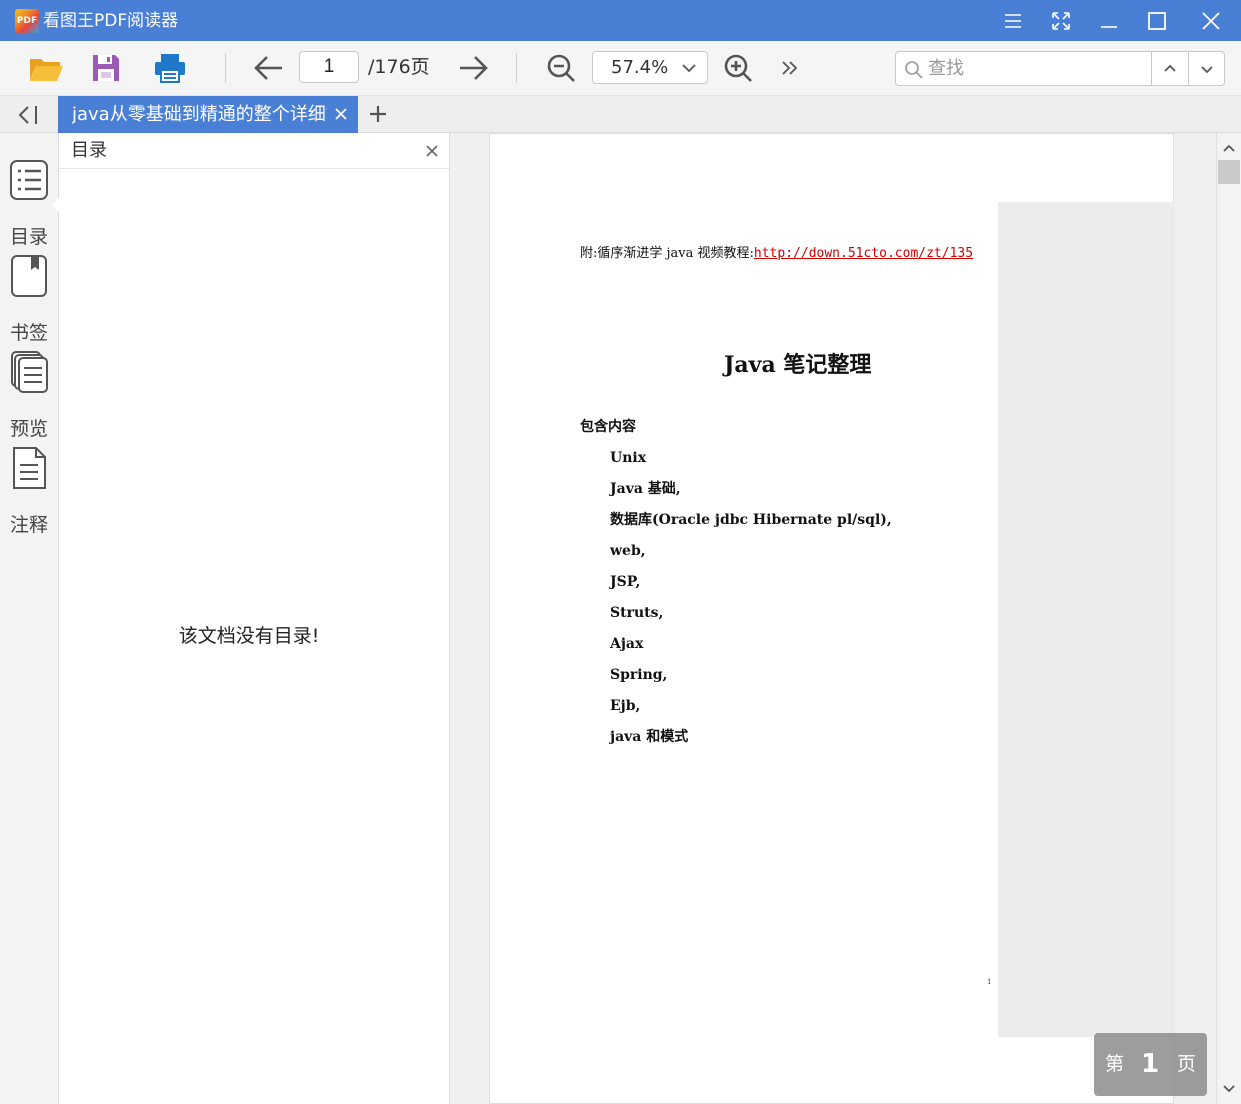  I want to click on scroll-down-button, so click(1229, 1089).